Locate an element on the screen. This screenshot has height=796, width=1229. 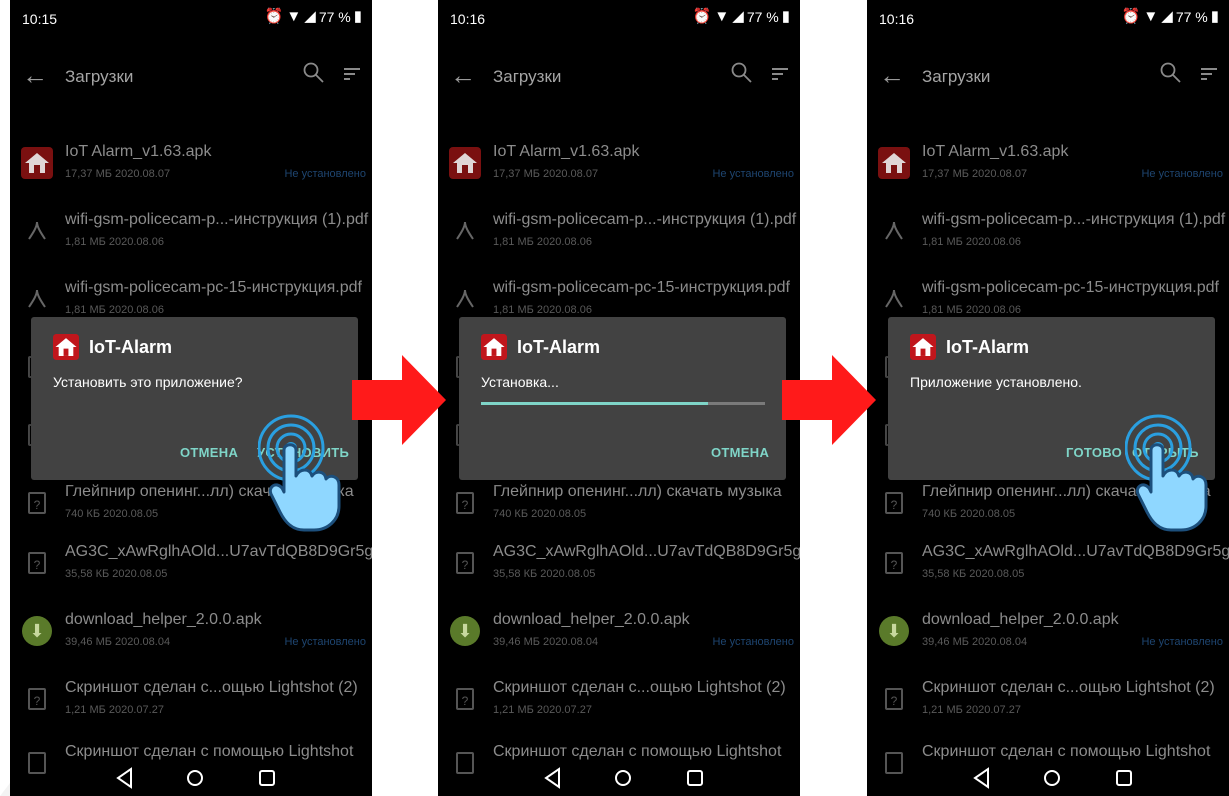
file-meta: 740 КБ 2020.08.05 is located at coordinates (969, 514).